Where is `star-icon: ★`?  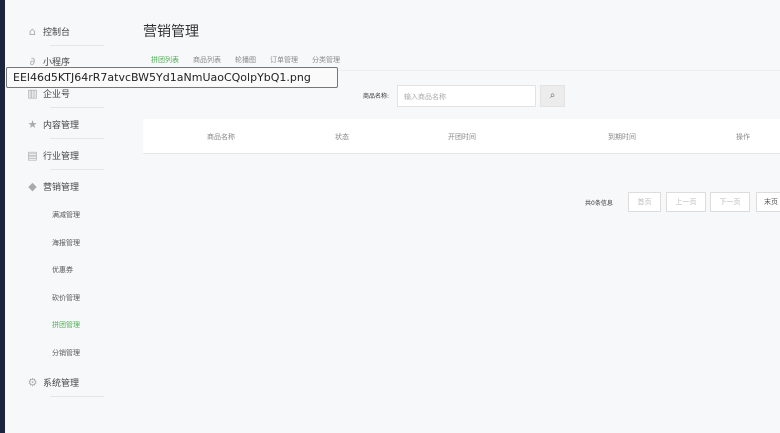
star-icon: ★ is located at coordinates (32, 124).